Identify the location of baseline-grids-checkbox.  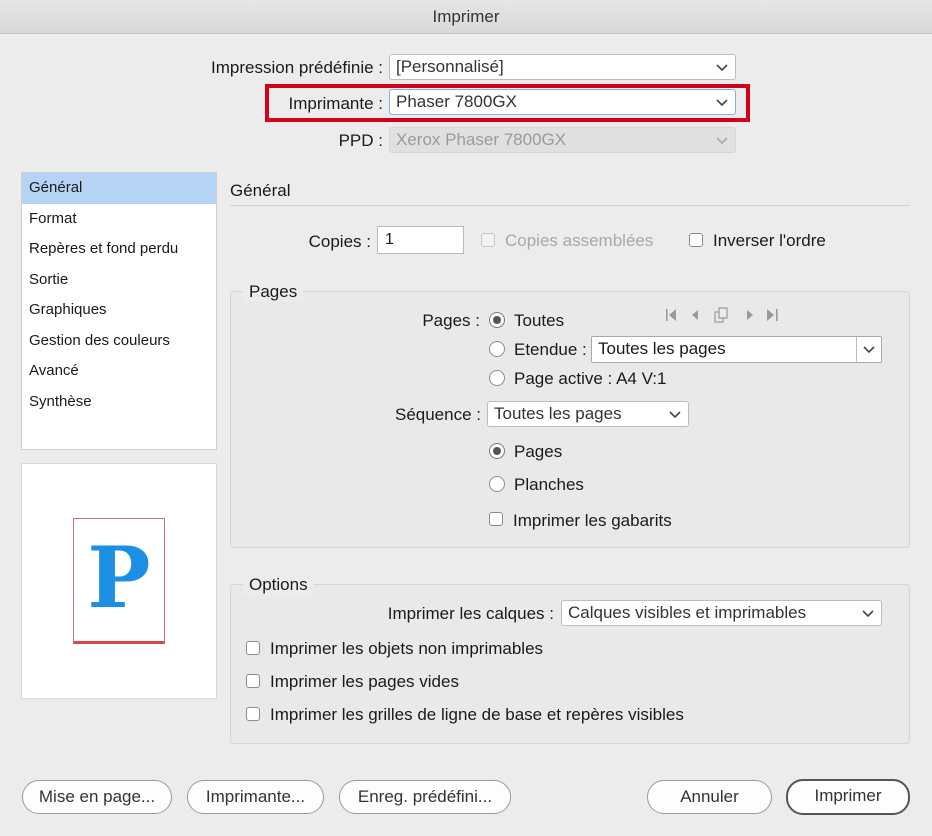
(253, 714).